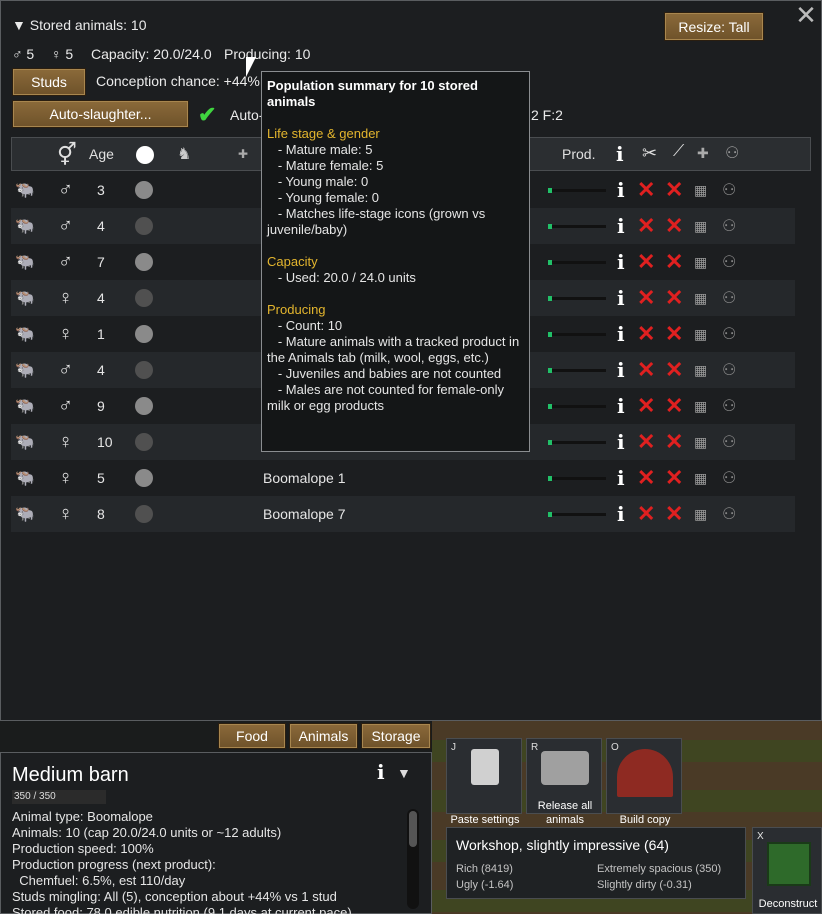 The width and height of the screenshot is (822, 914). What do you see at coordinates (79, 25) in the screenshot?
I see `stored-animals-toggle: ▼ Stored animals: 10` at bounding box center [79, 25].